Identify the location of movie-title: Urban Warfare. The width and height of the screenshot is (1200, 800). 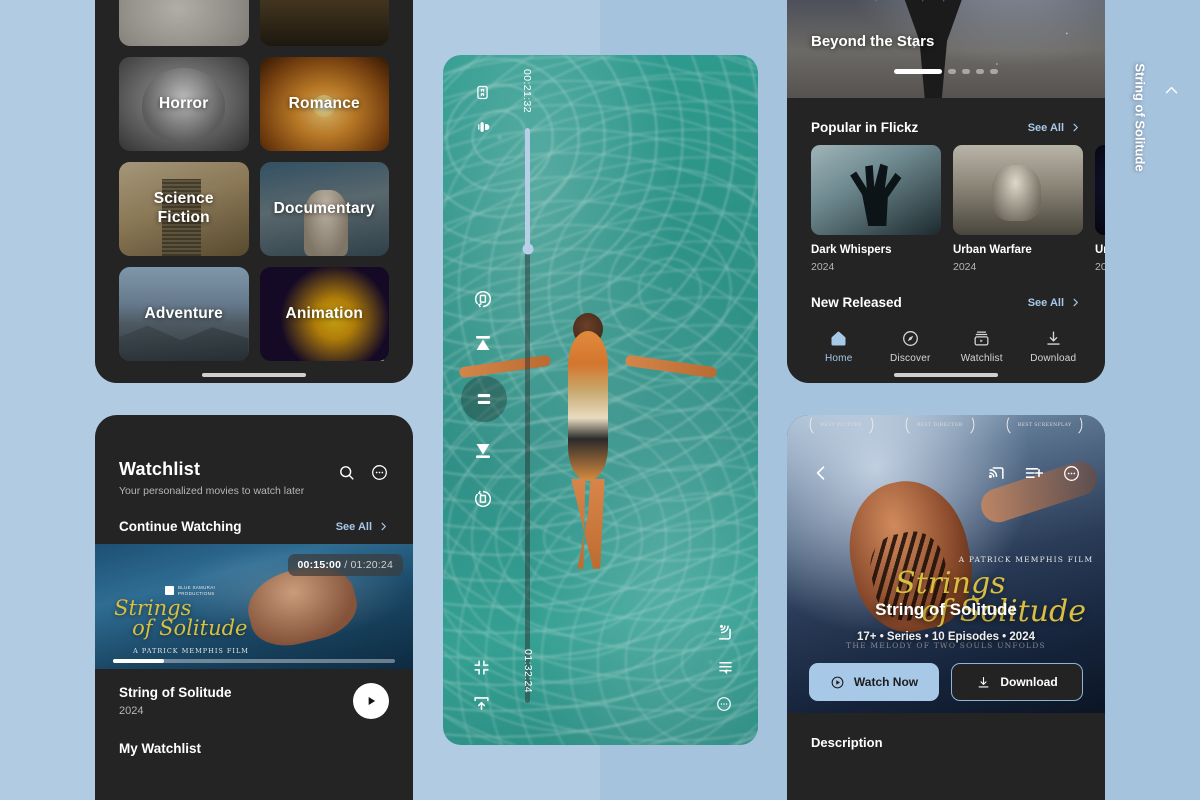
(992, 250).